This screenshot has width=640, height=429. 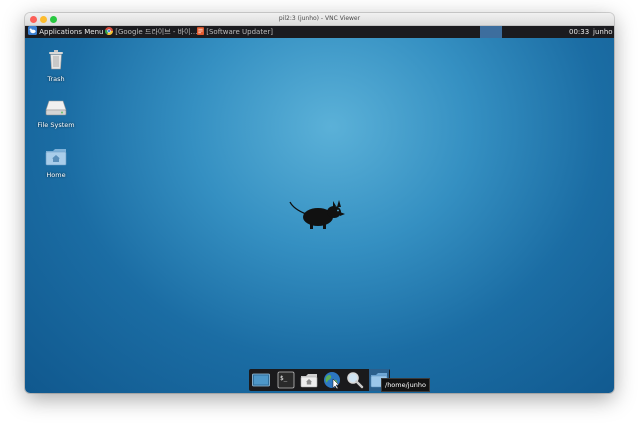 What do you see at coordinates (240, 32) in the screenshot?
I see `task-label-software-updater: [Software Updater]` at bounding box center [240, 32].